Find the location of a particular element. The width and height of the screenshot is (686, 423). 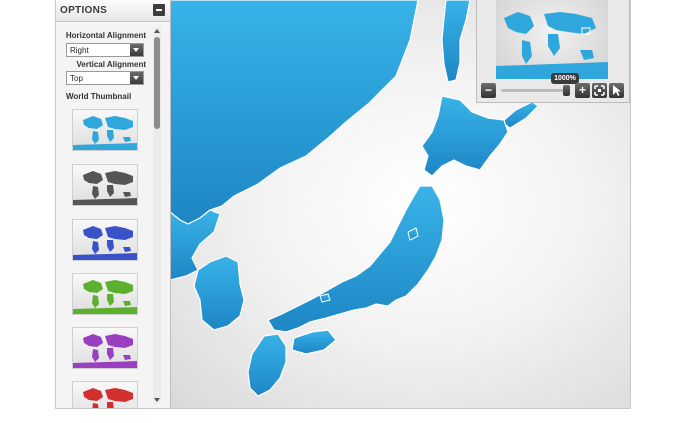

world-thumbnail-green is located at coordinates (105, 294).